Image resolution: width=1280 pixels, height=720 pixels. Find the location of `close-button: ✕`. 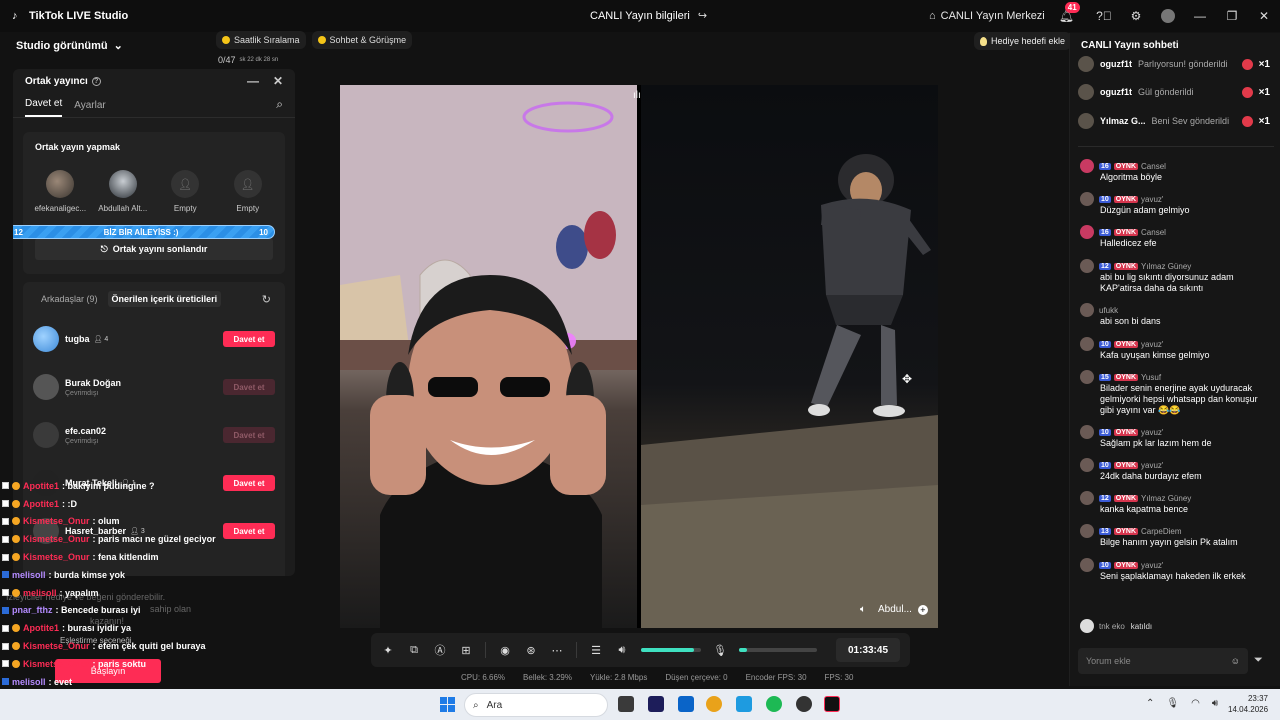

close-button: ✕ is located at coordinates (1264, 16).